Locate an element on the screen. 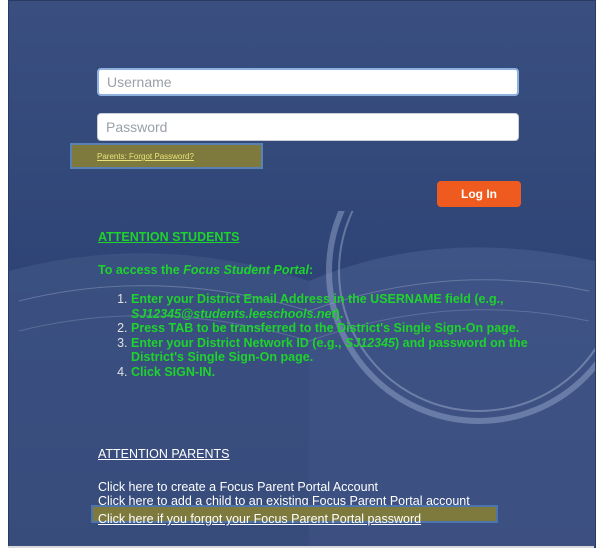 The height and width of the screenshot is (552, 600). login-button: Log In is located at coordinates (479, 194).